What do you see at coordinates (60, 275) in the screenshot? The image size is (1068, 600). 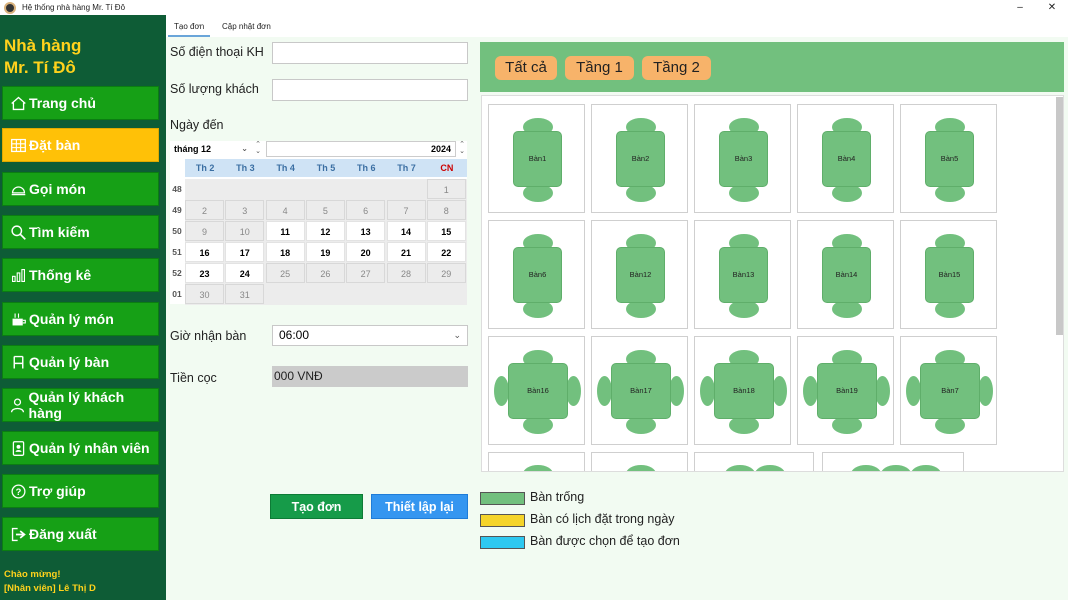 I see `sidebar-item-label: Thống kê` at bounding box center [60, 275].